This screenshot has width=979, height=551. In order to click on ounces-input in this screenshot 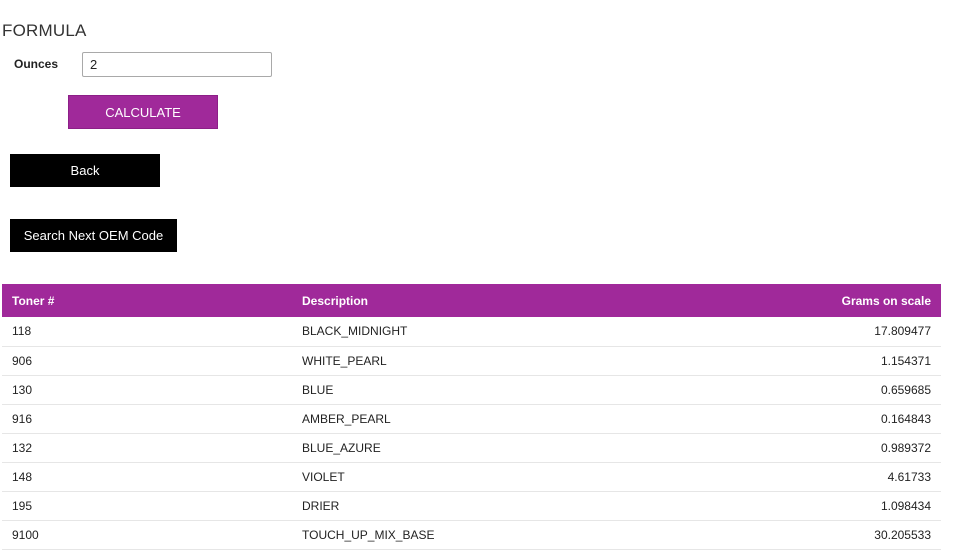, I will do `click(177, 64)`.